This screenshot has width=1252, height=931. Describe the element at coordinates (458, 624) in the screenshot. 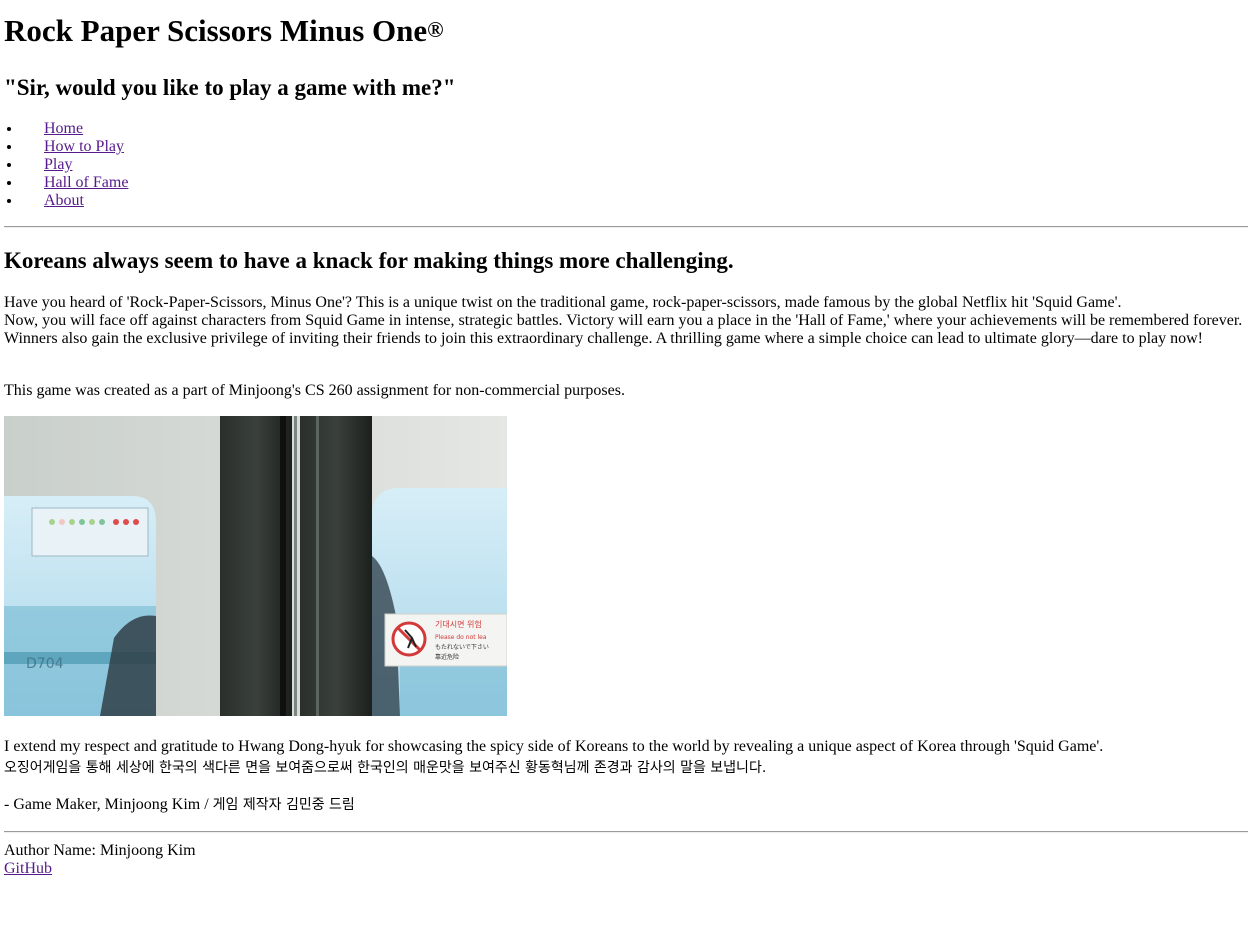

I see `sign-title: 기대시면 위험` at that location.